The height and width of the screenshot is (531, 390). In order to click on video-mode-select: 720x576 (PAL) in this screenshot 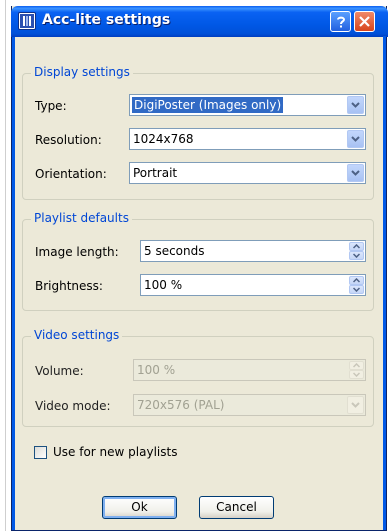, I will do `click(249, 405)`.